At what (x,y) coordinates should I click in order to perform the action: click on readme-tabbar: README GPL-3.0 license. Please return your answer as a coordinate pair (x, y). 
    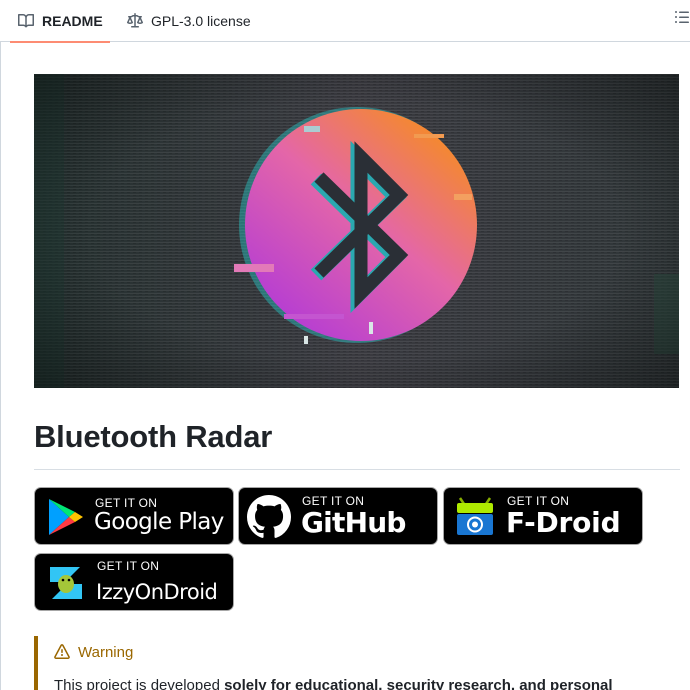
    Looking at the image, I should click on (345, 21).